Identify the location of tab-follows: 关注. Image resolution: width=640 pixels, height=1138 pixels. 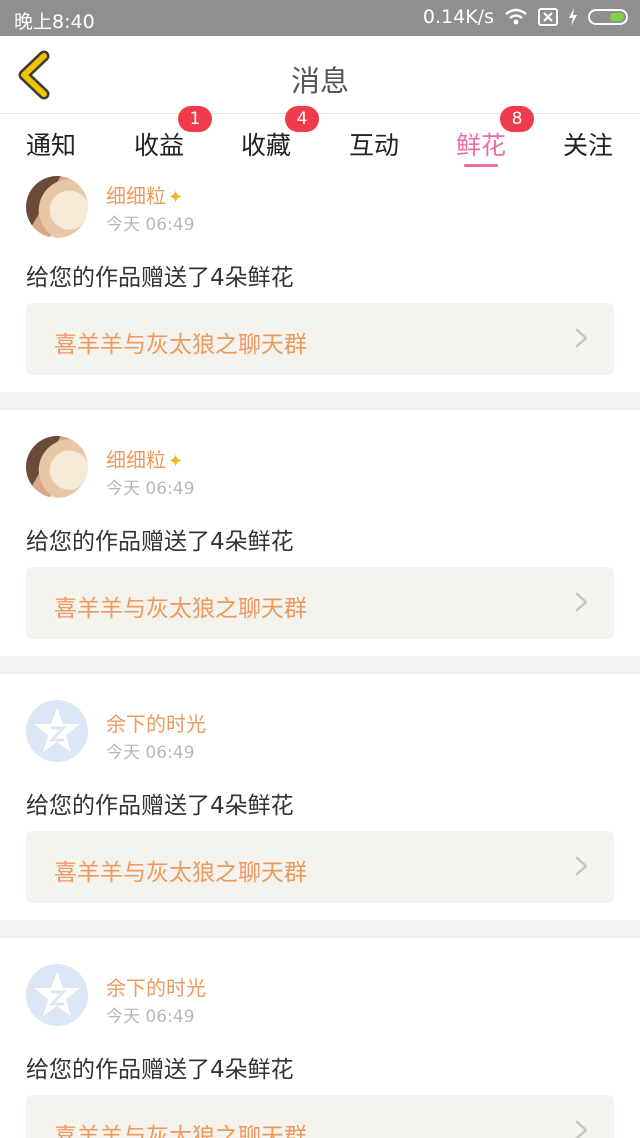
(588, 144).